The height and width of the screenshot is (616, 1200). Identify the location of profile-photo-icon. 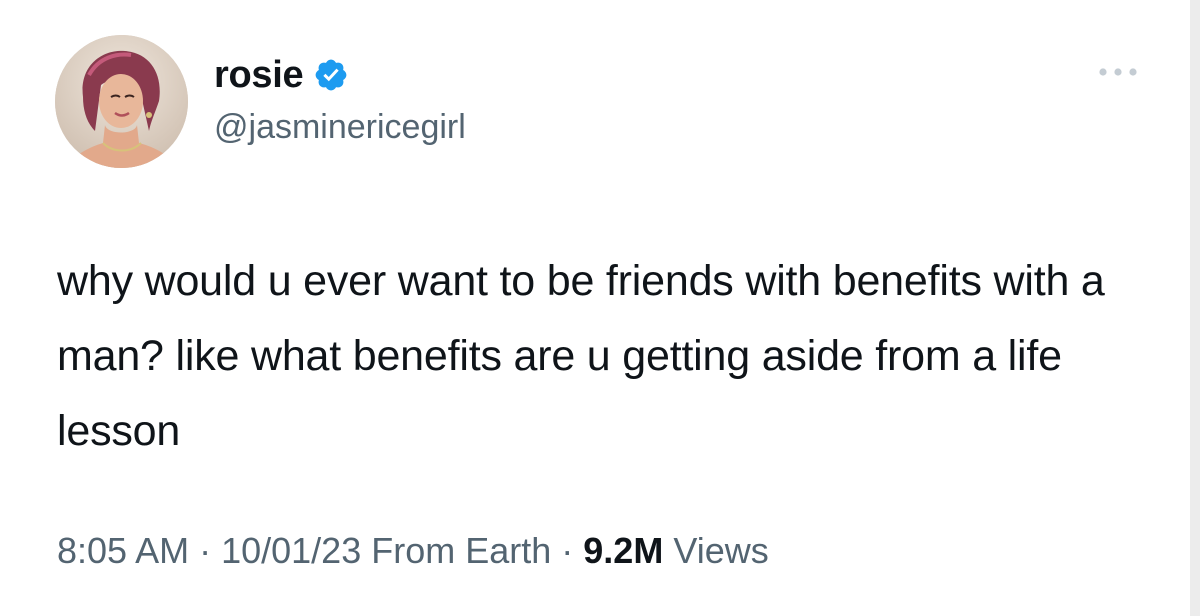
(121, 101).